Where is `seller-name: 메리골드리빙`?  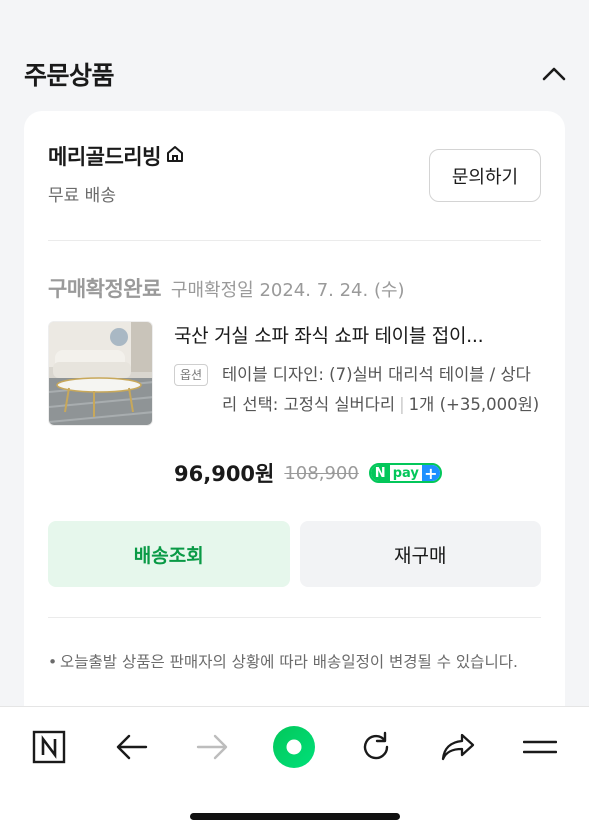 seller-name: 메리골드리빙 is located at coordinates (104, 157).